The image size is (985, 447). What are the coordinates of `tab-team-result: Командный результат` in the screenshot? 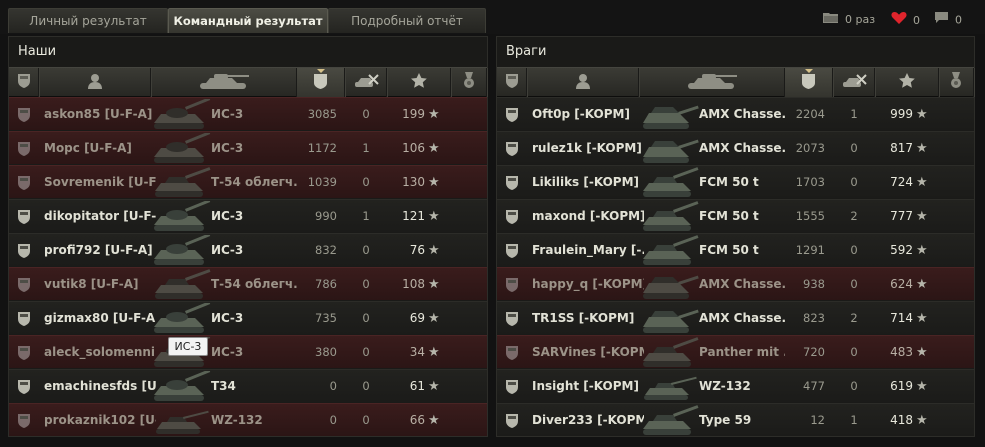 It's located at (248, 20).